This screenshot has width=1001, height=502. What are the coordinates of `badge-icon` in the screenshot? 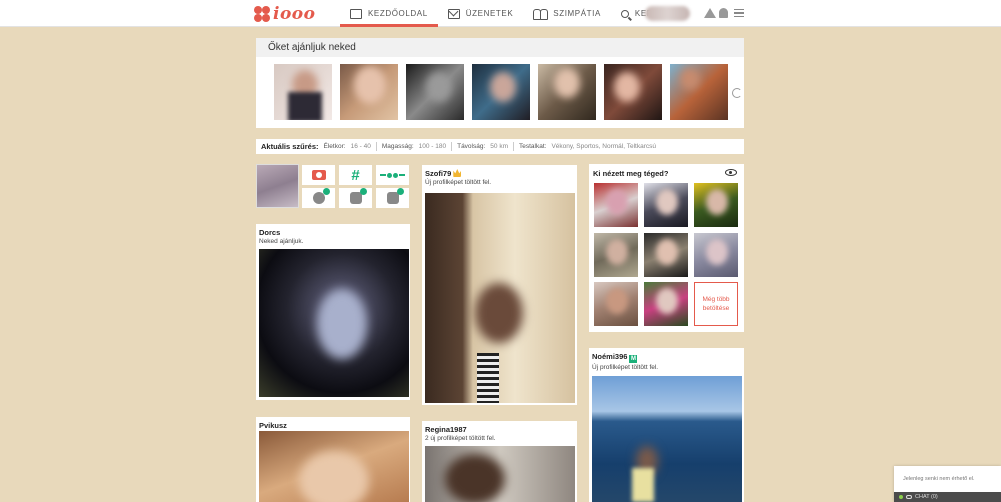 It's located at (358, 196).